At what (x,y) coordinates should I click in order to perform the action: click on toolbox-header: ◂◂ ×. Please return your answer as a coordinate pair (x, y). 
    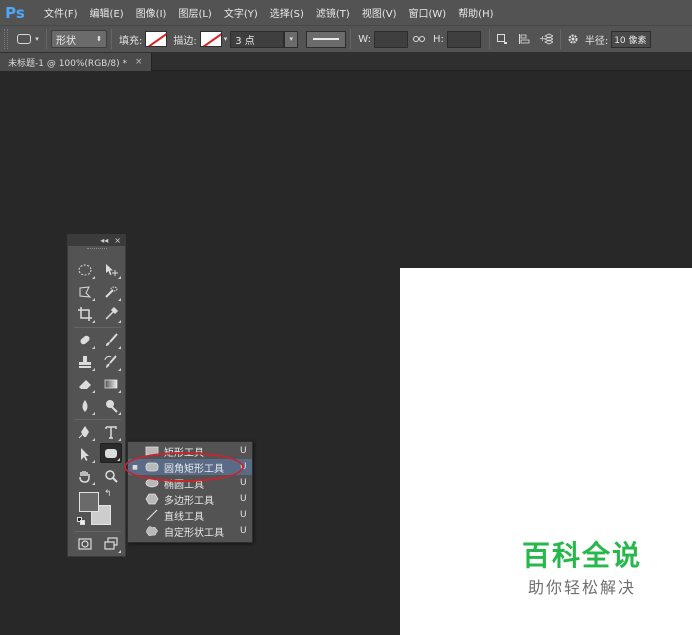
    Looking at the image, I should click on (96, 240).